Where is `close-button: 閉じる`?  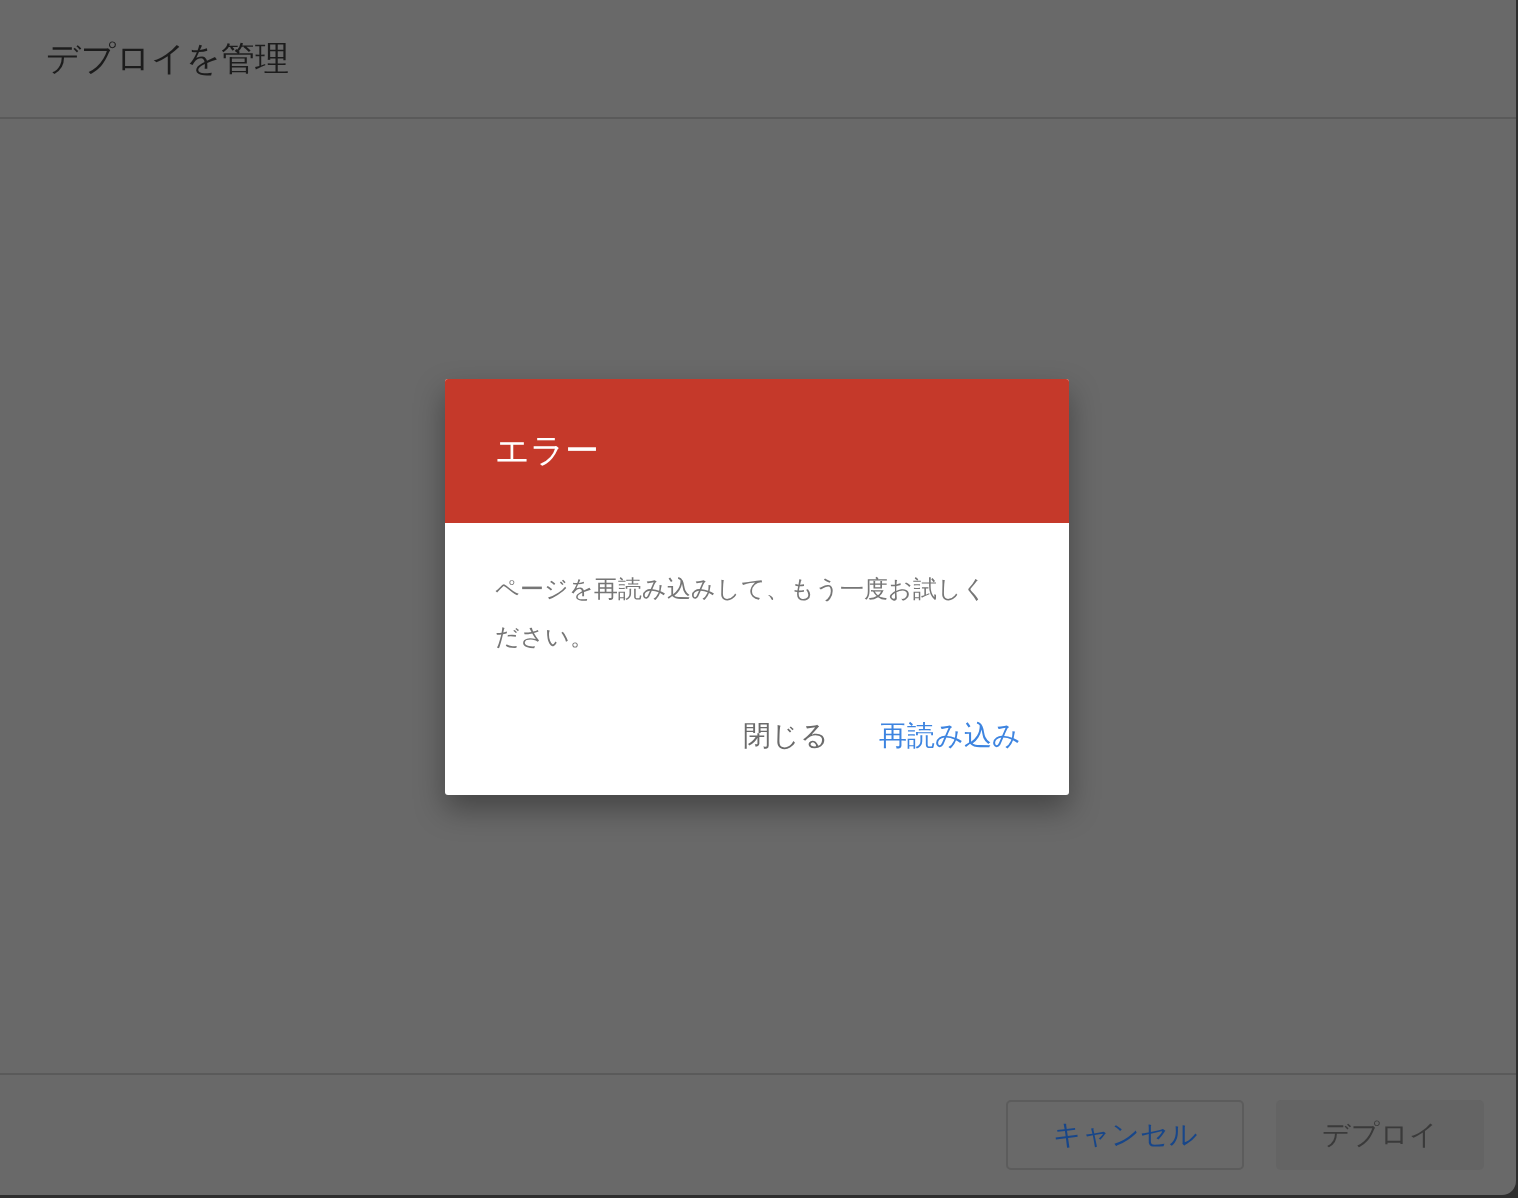
close-button: 閉じる is located at coordinates (786, 736).